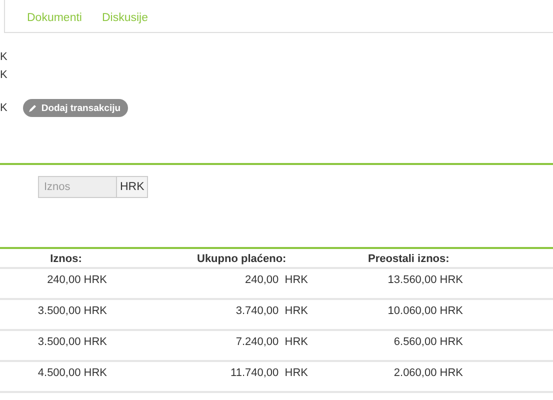  I want to click on table-cell-text: 2.060,00 HRK, so click(428, 373).